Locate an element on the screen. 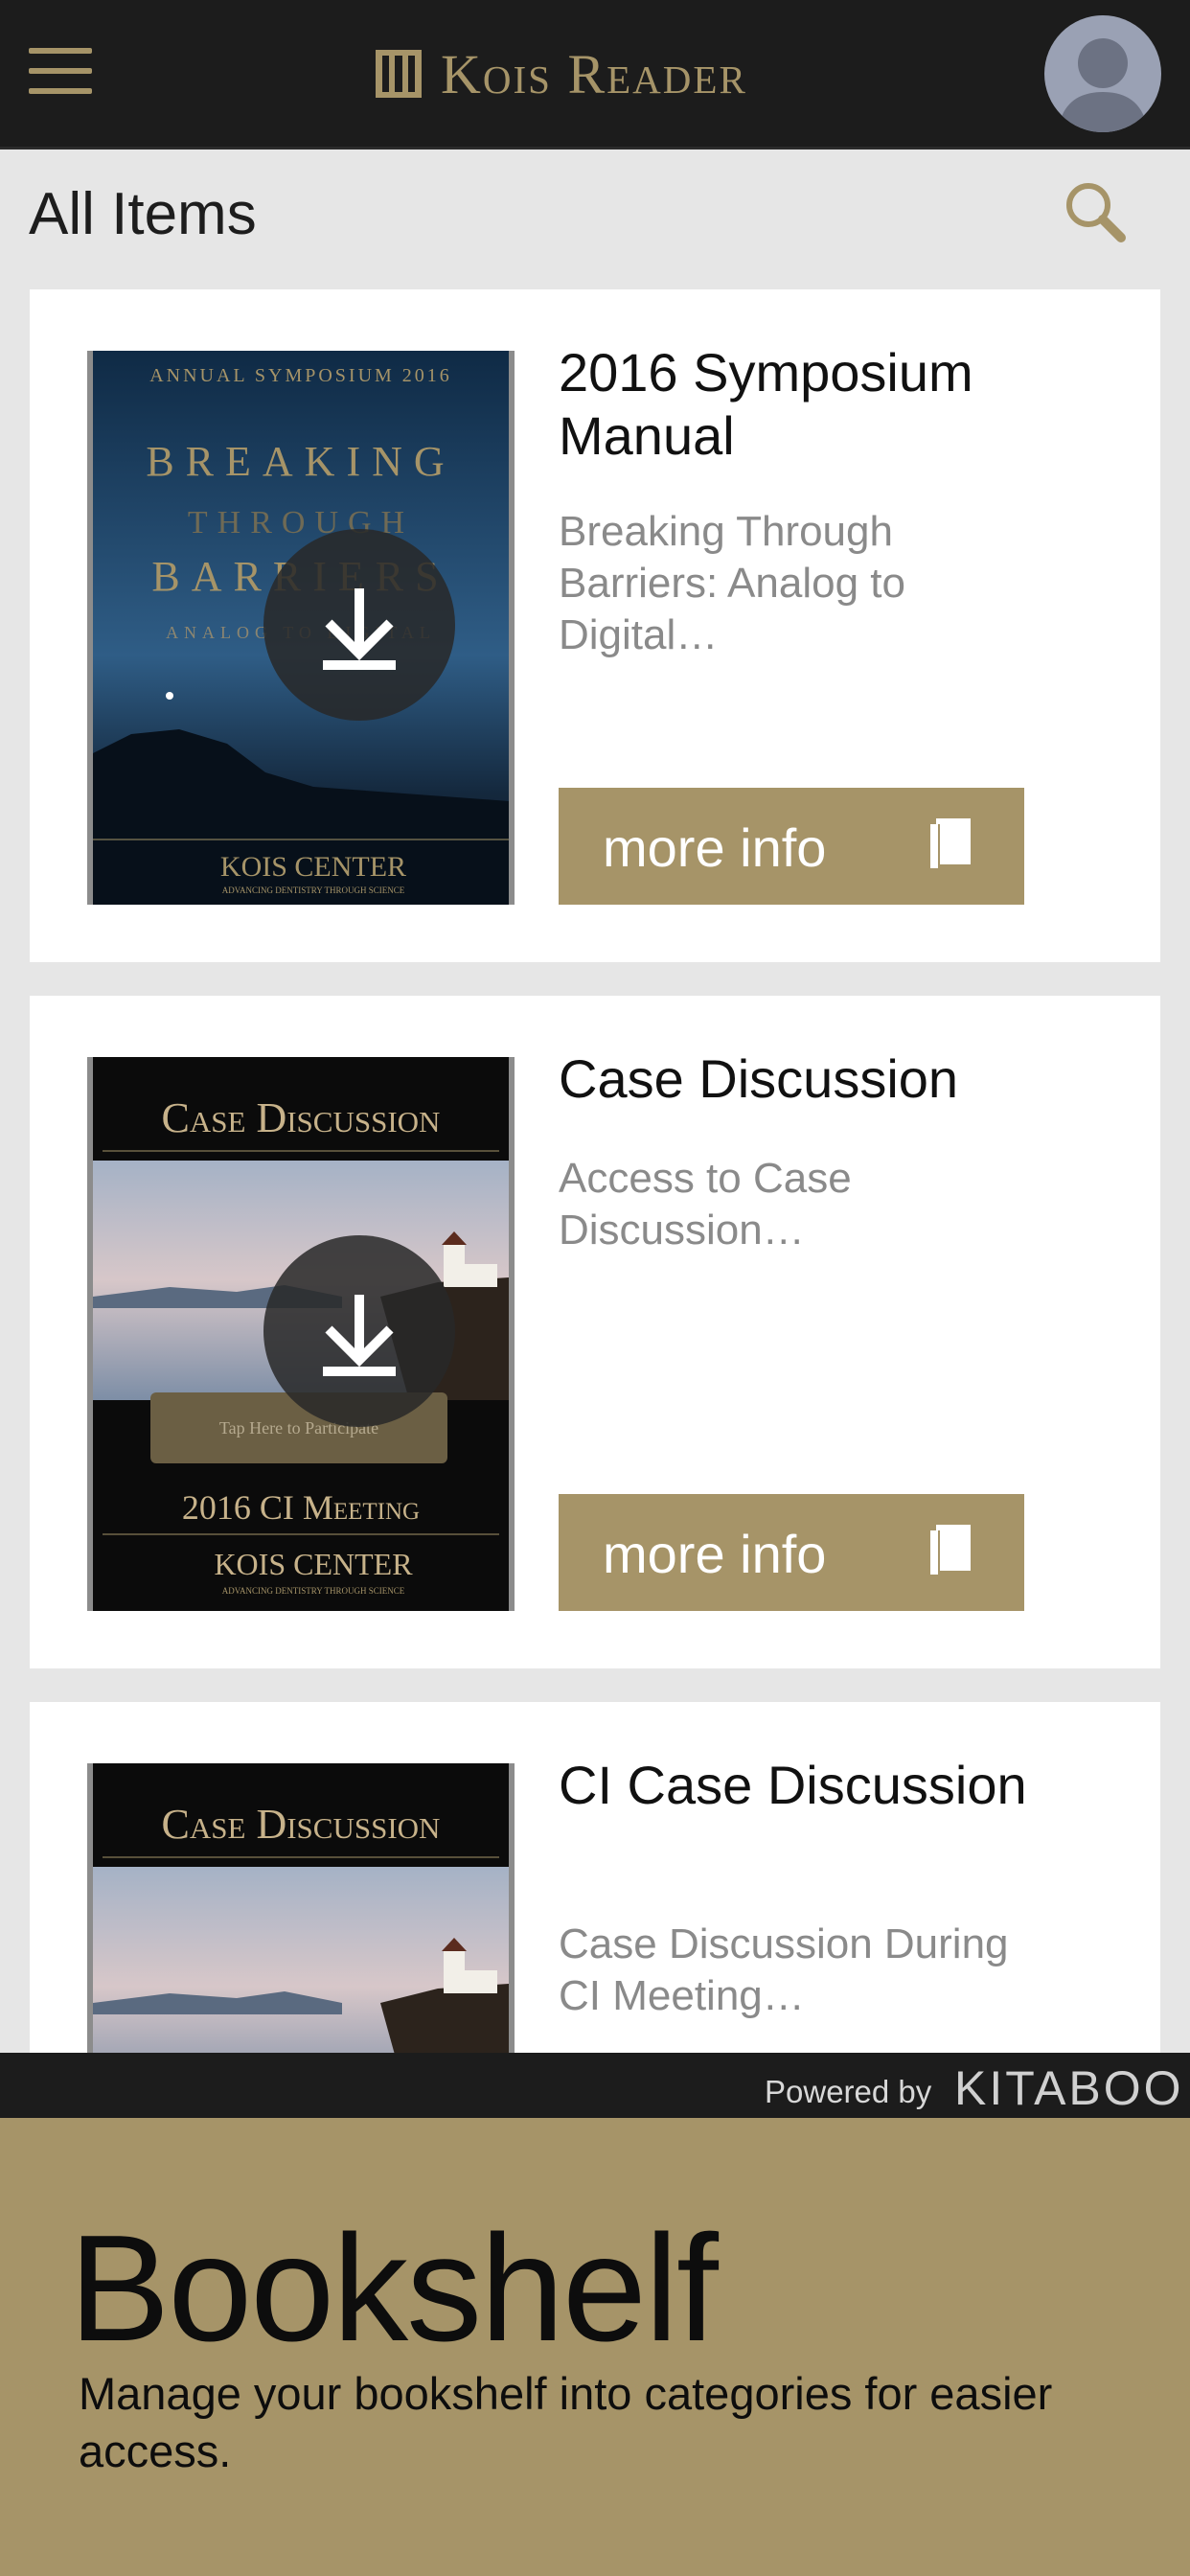  cover-top-text: ANNUAL SYMPOSIUM 2016 is located at coordinates (301, 375).